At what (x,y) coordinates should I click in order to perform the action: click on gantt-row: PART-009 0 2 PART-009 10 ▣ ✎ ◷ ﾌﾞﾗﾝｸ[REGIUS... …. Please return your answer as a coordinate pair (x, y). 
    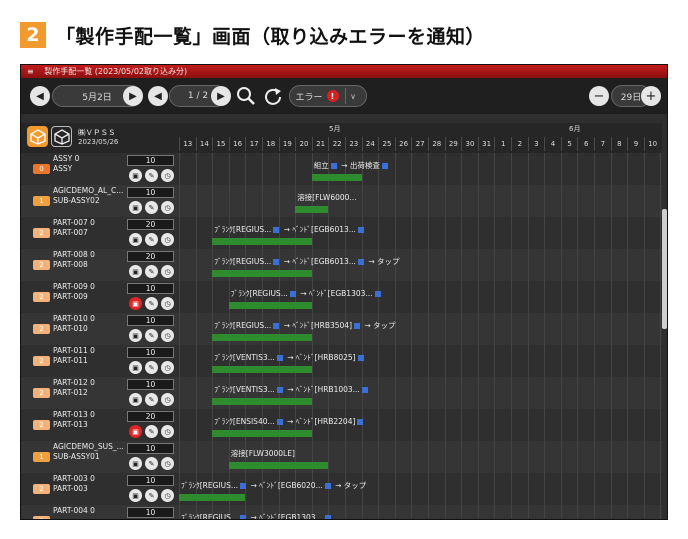
    Looking at the image, I should click on (341, 297).